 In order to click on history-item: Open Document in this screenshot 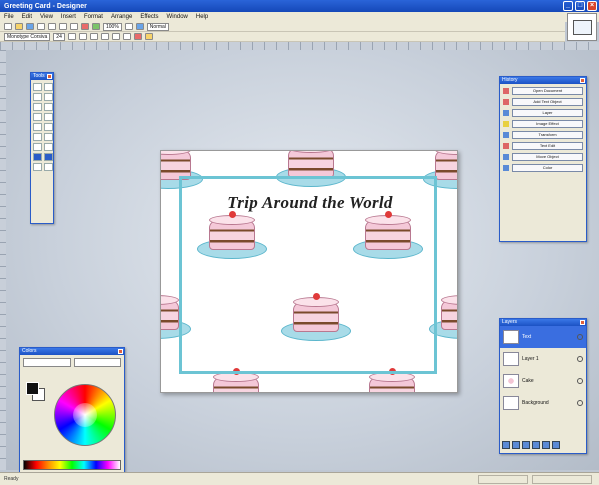, I will do `click(543, 91)`.